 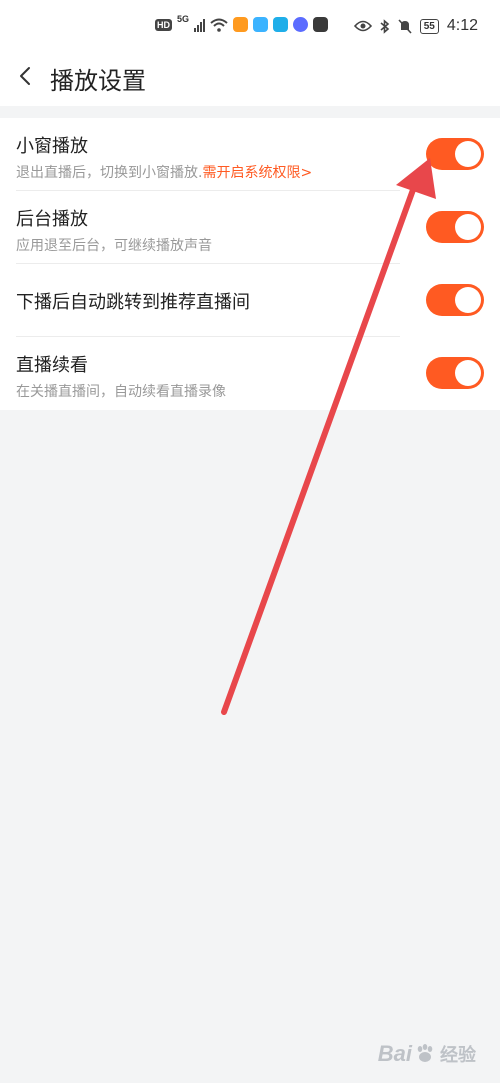 I want to click on bluetooth-icon, so click(x=384, y=26).